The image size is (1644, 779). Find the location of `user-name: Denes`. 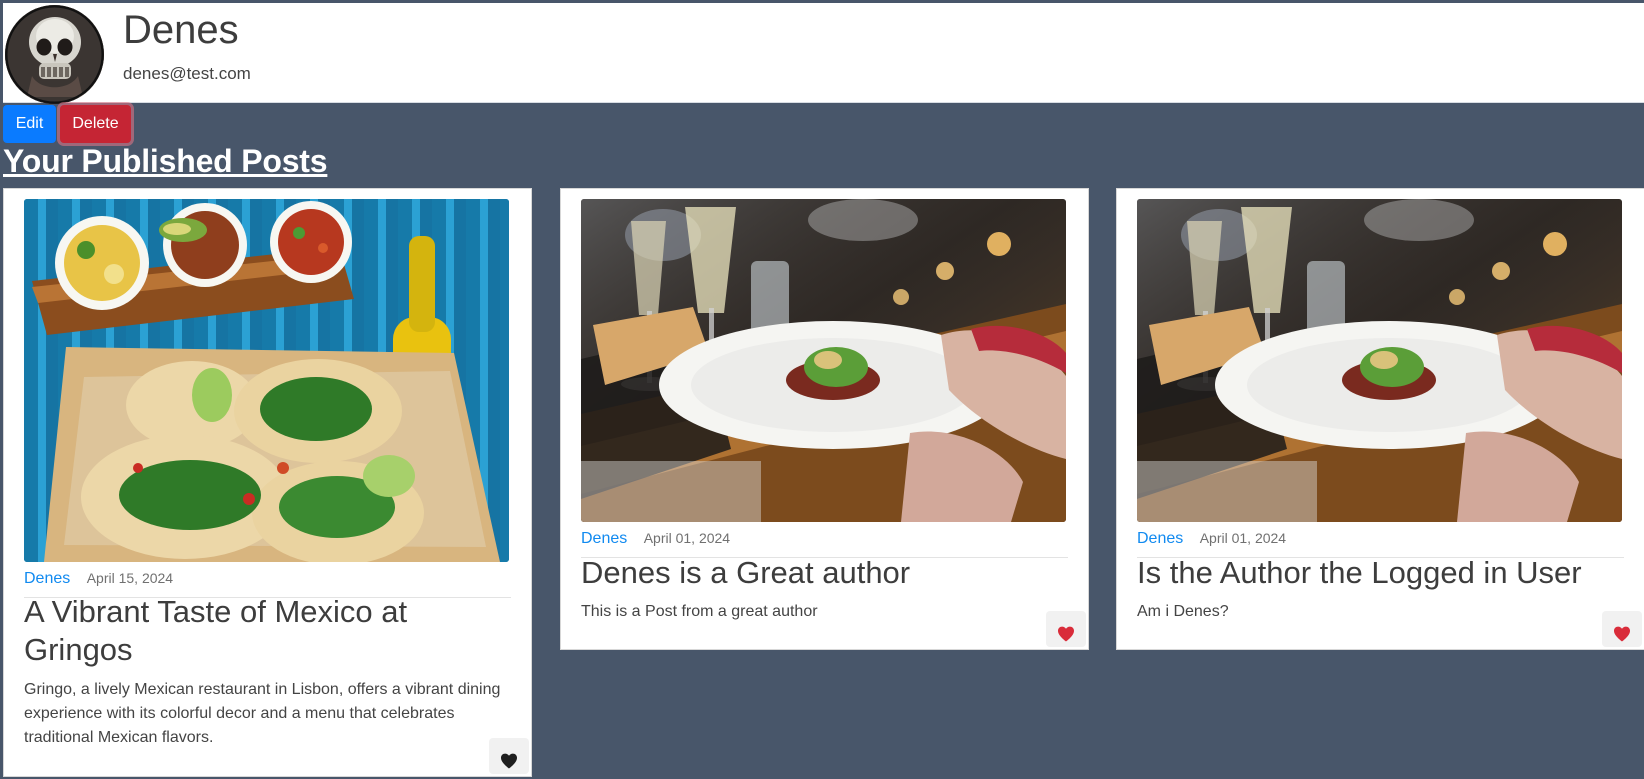

user-name: Denes is located at coordinates (181, 30).